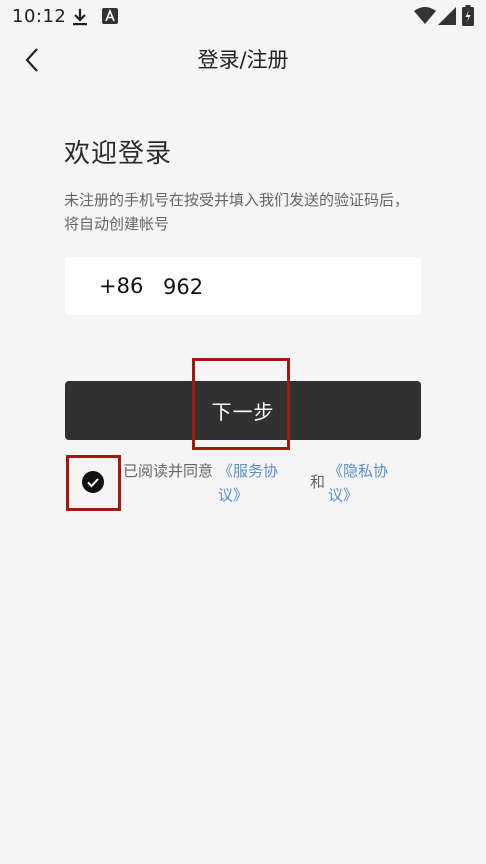  I want to click on page-title: 登录/注册, so click(243, 60).